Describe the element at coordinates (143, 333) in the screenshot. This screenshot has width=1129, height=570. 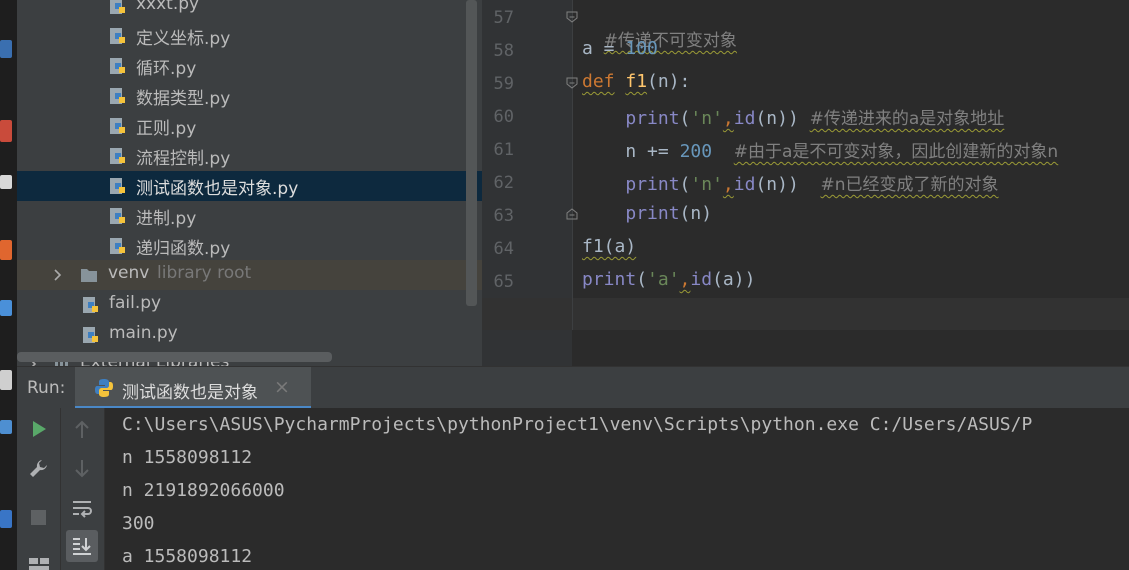
I see `tree-item-label: main.py` at that location.